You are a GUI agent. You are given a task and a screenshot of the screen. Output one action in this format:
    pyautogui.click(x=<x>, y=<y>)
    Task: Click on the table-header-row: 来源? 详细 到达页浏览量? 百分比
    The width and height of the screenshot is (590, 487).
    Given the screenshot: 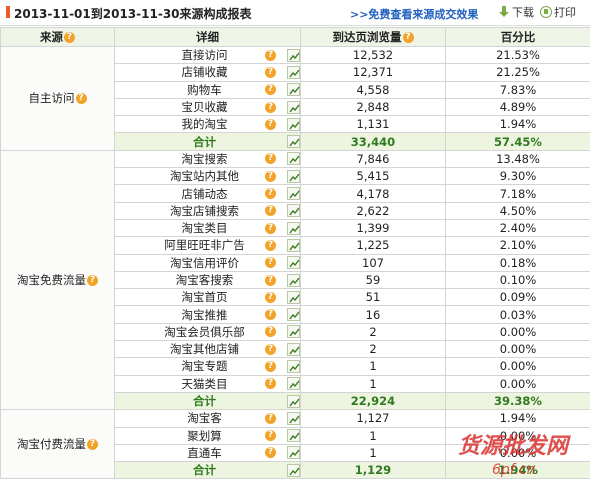 What is the action you would take?
    pyautogui.click(x=295, y=37)
    